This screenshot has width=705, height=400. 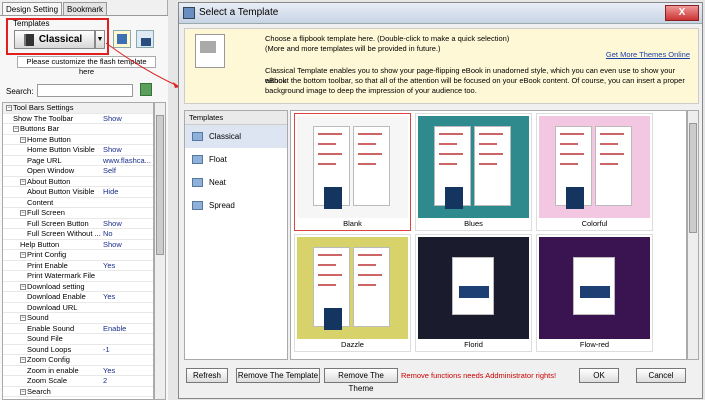 I want to click on tree-row-value: Self, so click(x=128, y=171).